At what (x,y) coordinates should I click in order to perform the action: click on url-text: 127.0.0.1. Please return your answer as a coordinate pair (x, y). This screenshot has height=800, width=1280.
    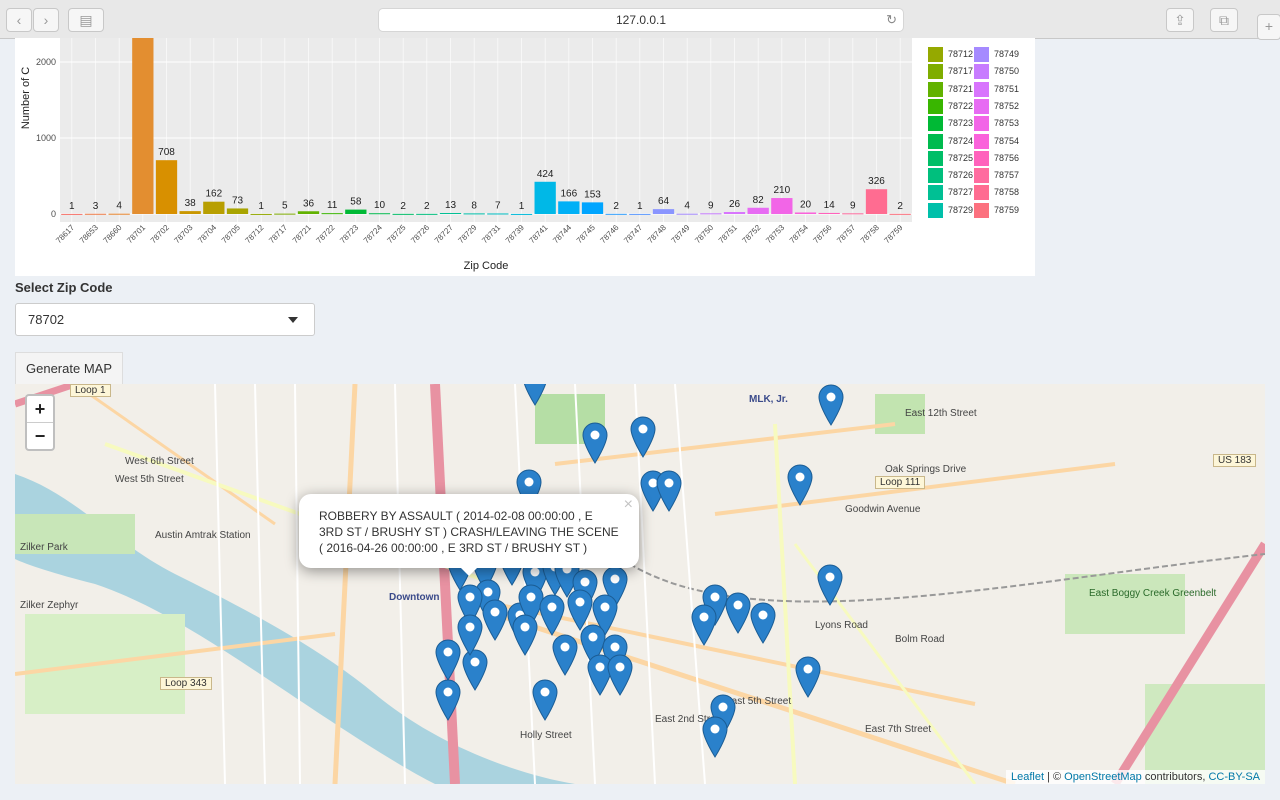
    Looking at the image, I should click on (641, 20).